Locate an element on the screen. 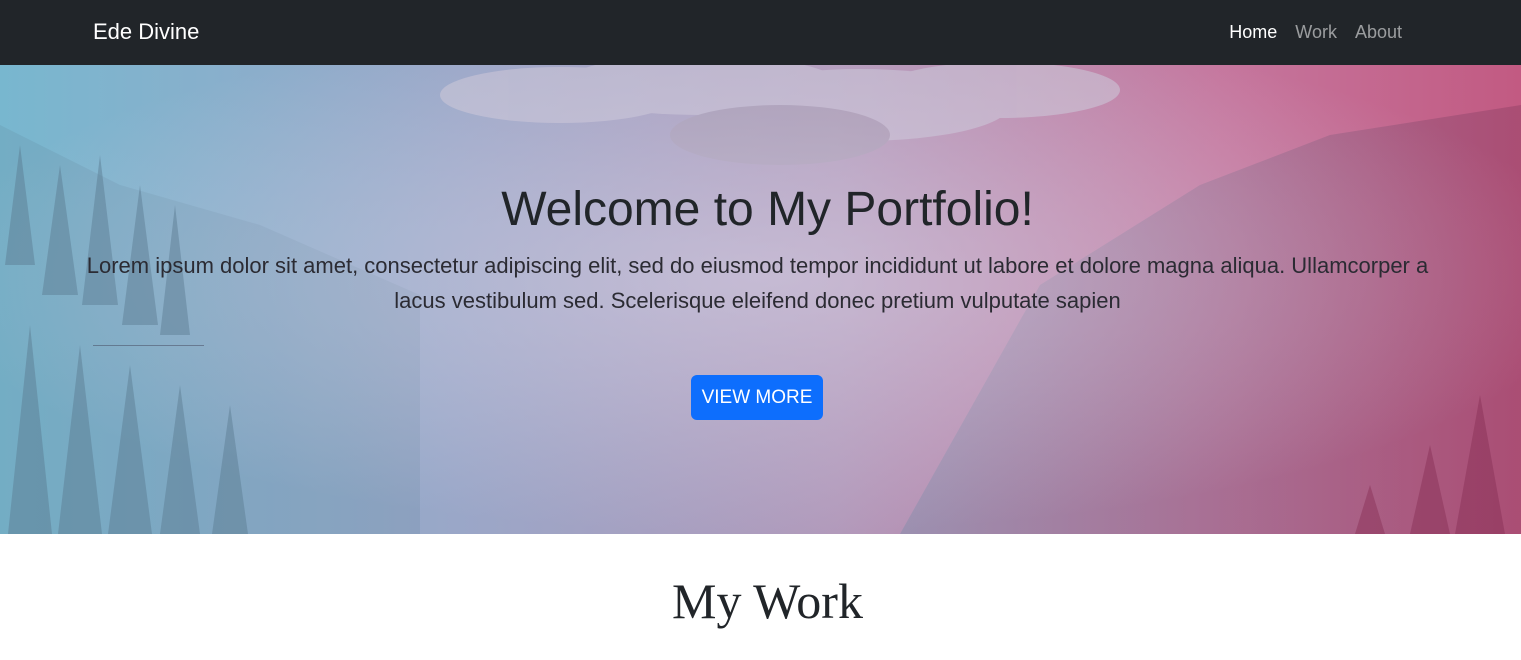 Image resolution: width=1521 pixels, height=660 pixels. hero-title: Welcome to My Portfolio! is located at coordinates (767, 209).